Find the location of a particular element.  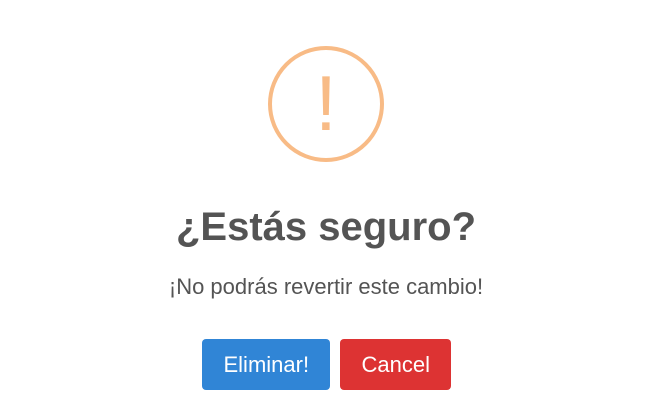

dialog-actions: Eliminar! Cancel is located at coordinates (326, 364).